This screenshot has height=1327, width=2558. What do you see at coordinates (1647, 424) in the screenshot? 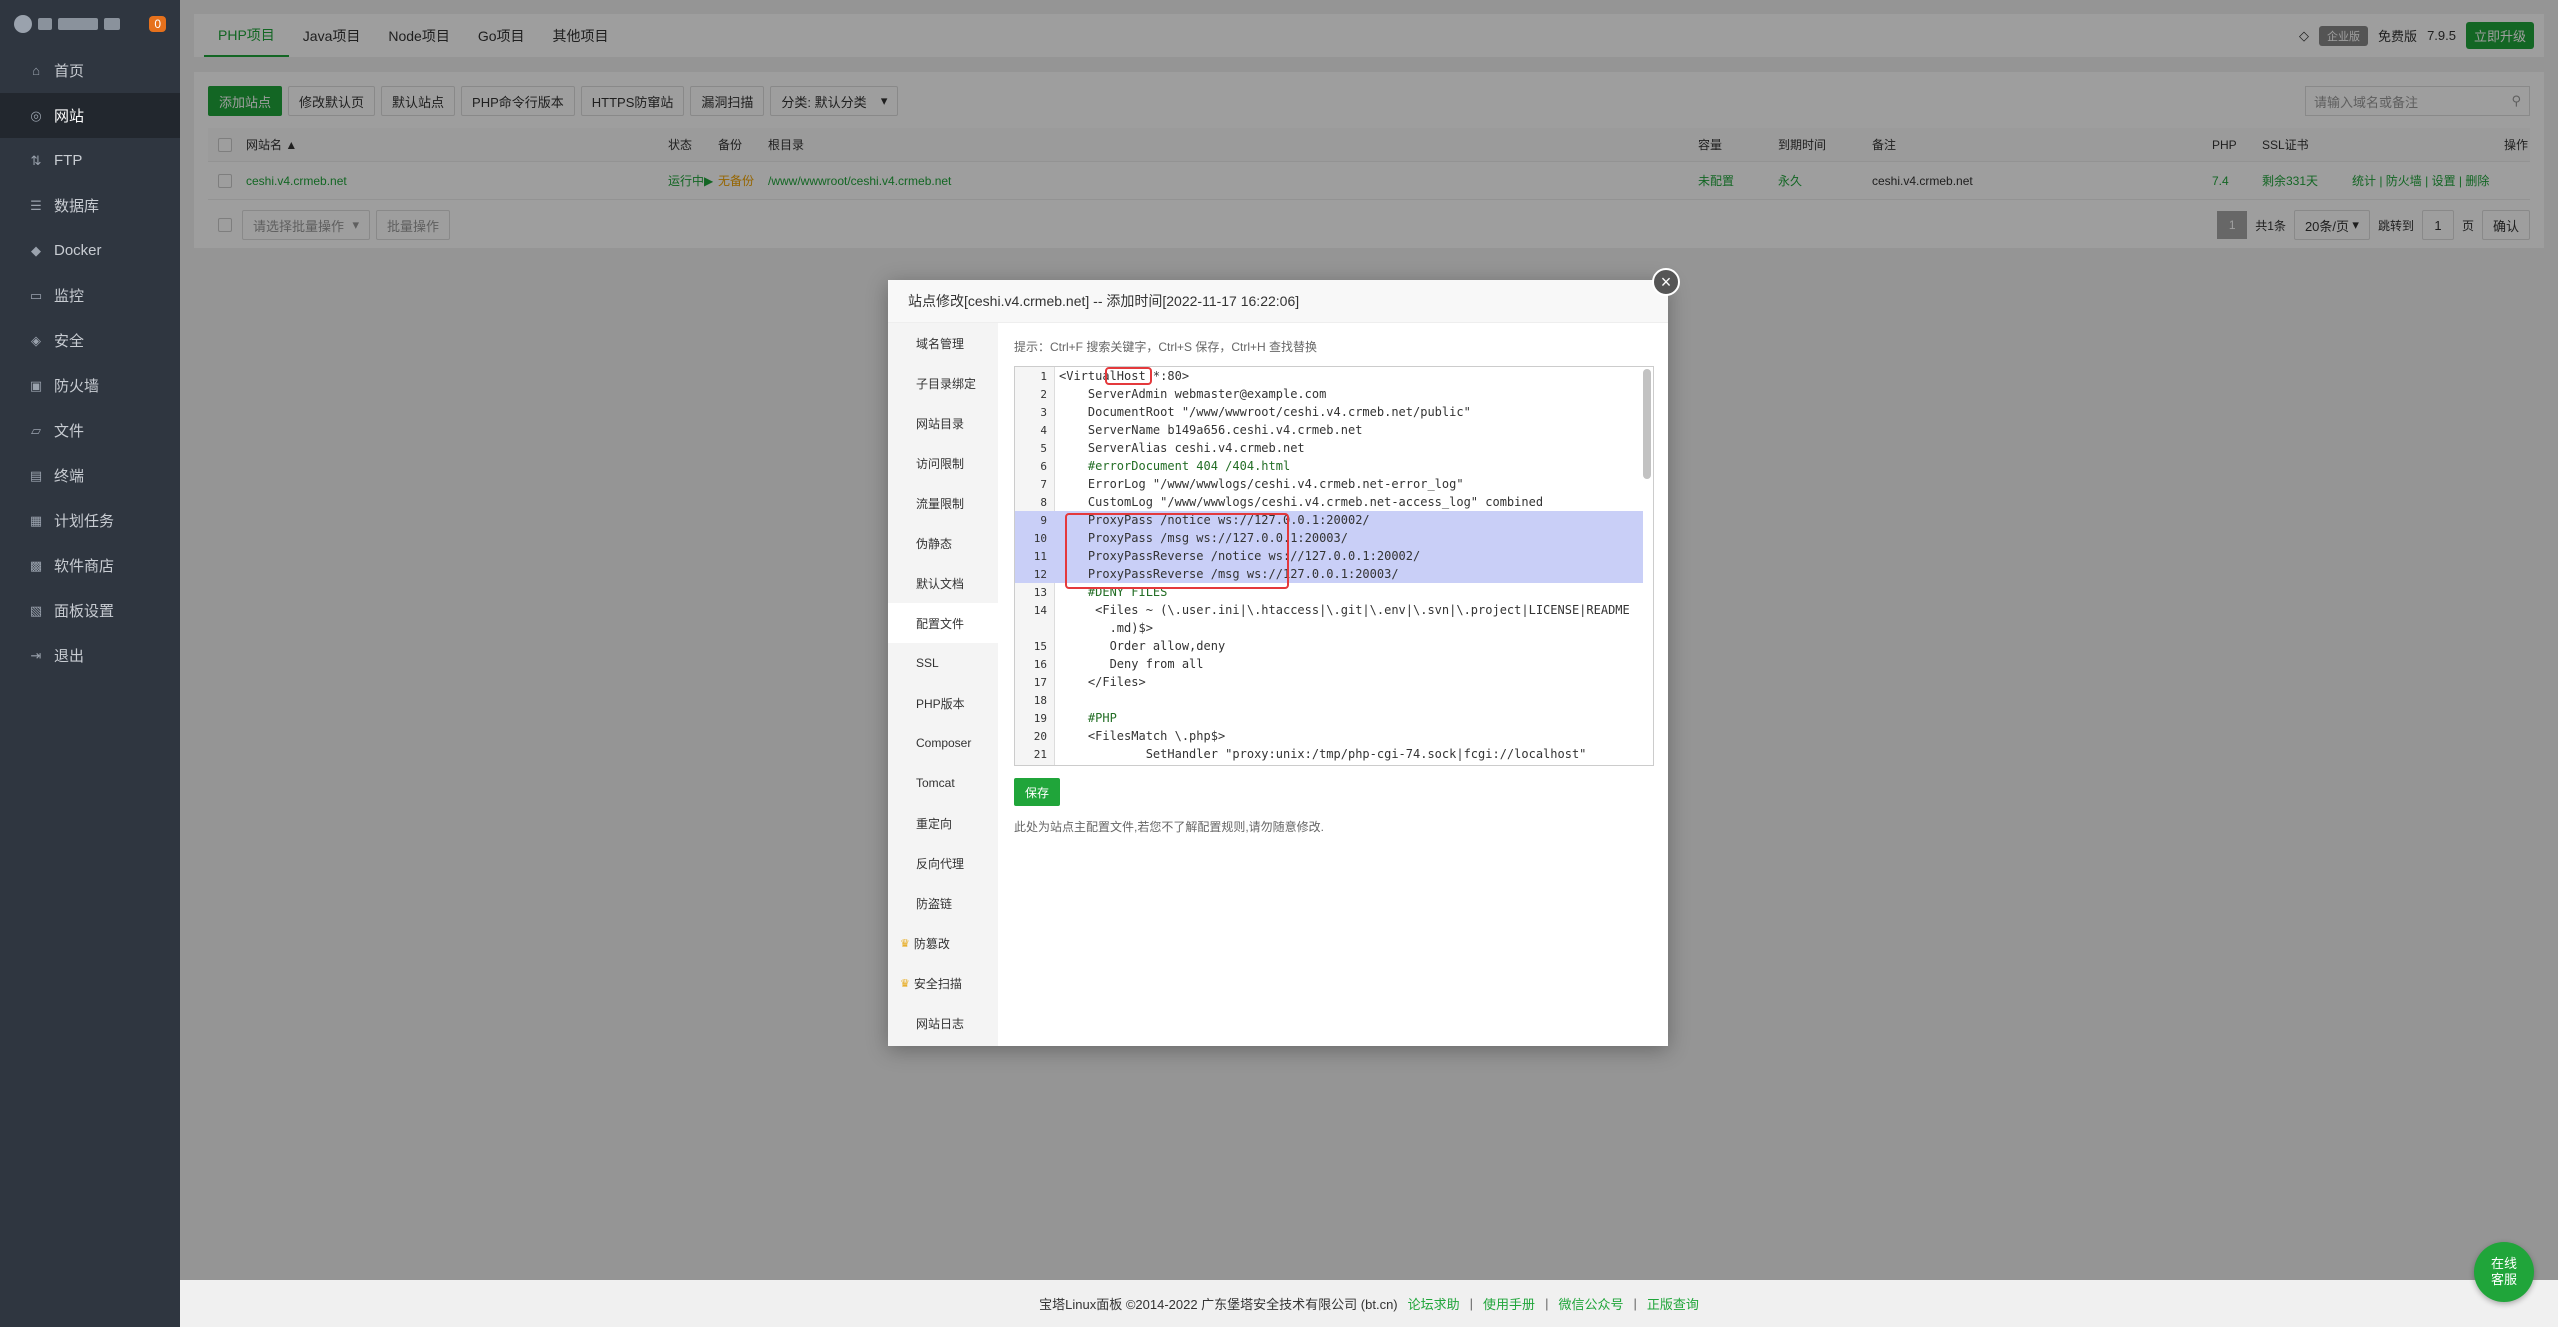
I see `editor-scrollbar` at bounding box center [1647, 424].